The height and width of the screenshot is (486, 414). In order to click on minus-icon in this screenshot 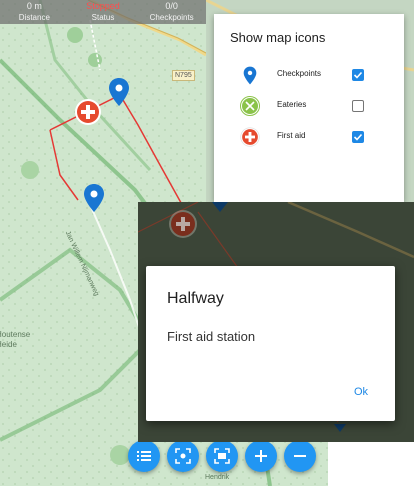, I will do `click(300, 456)`.